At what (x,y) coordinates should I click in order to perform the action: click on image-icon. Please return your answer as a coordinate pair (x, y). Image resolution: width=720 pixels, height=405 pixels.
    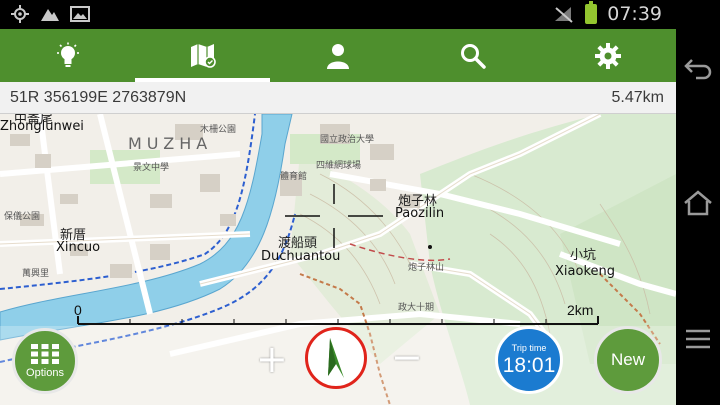
    Looking at the image, I should click on (80, 14).